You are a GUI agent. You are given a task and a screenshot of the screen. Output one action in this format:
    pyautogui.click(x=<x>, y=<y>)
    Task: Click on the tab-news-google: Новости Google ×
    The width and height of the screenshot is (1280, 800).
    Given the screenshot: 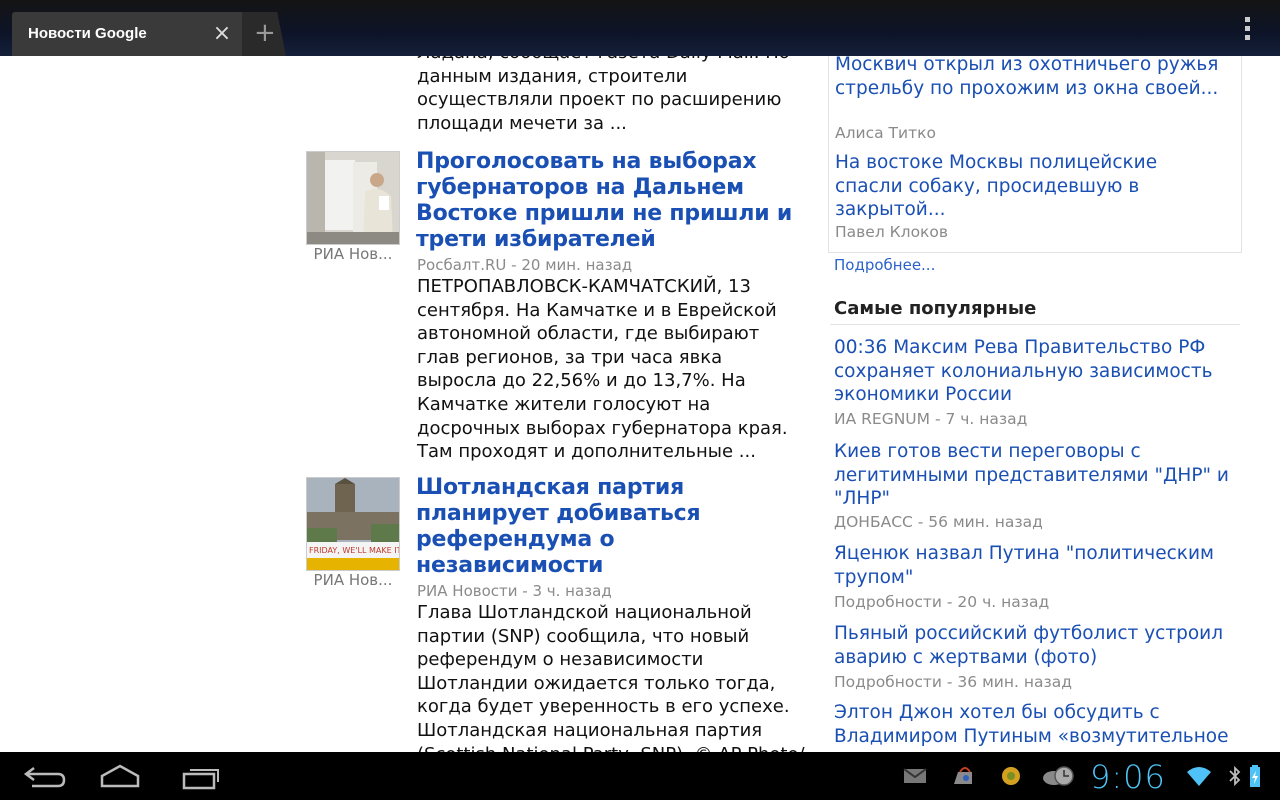 What is the action you would take?
    pyautogui.click(x=130, y=34)
    